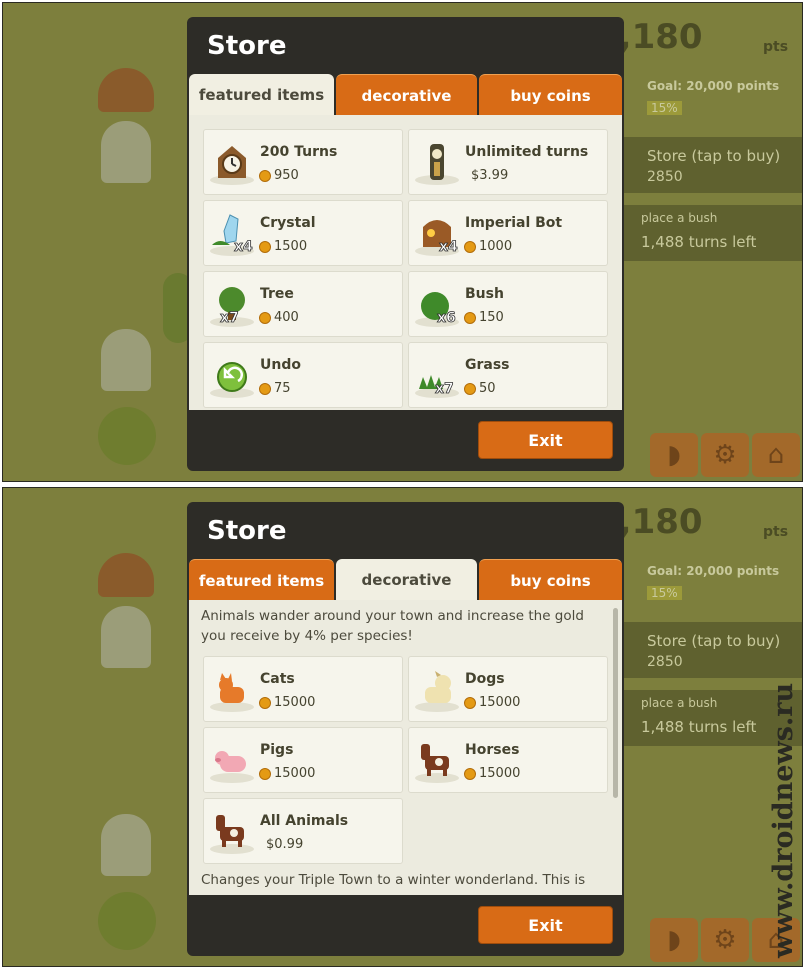 This screenshot has width=806, height=971. What do you see at coordinates (303, 375) in the screenshot?
I see `store-item-undo: Undo 75` at bounding box center [303, 375].